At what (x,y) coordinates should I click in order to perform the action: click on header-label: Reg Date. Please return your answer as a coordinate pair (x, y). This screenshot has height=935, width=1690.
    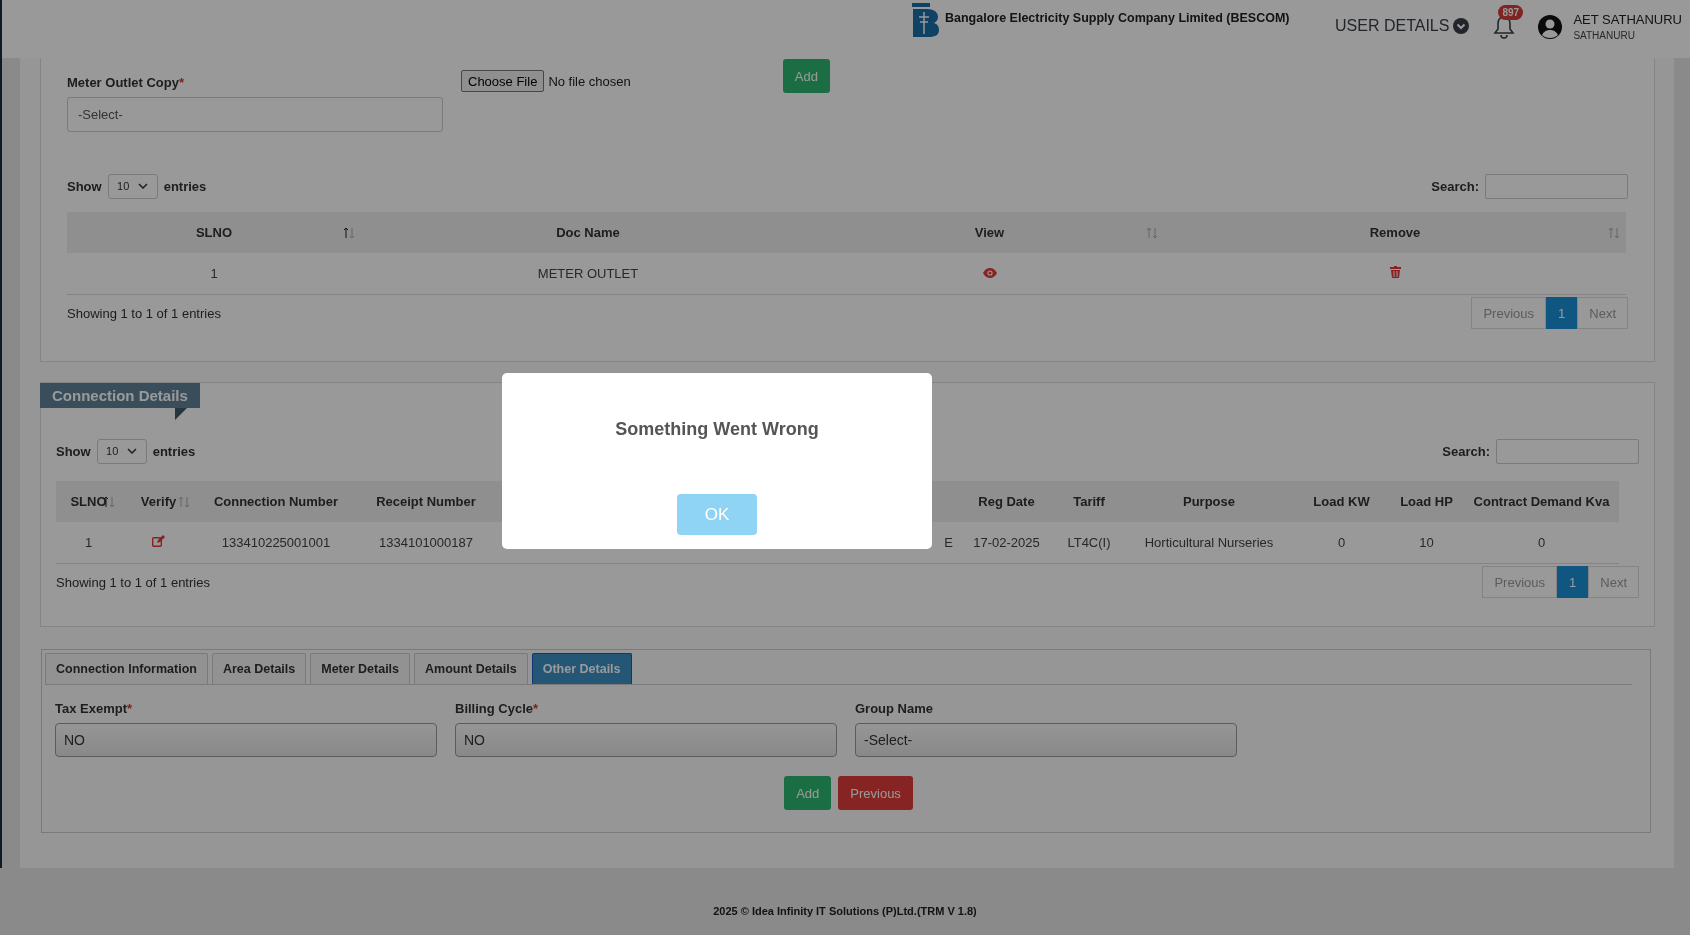
    Looking at the image, I should click on (1006, 501).